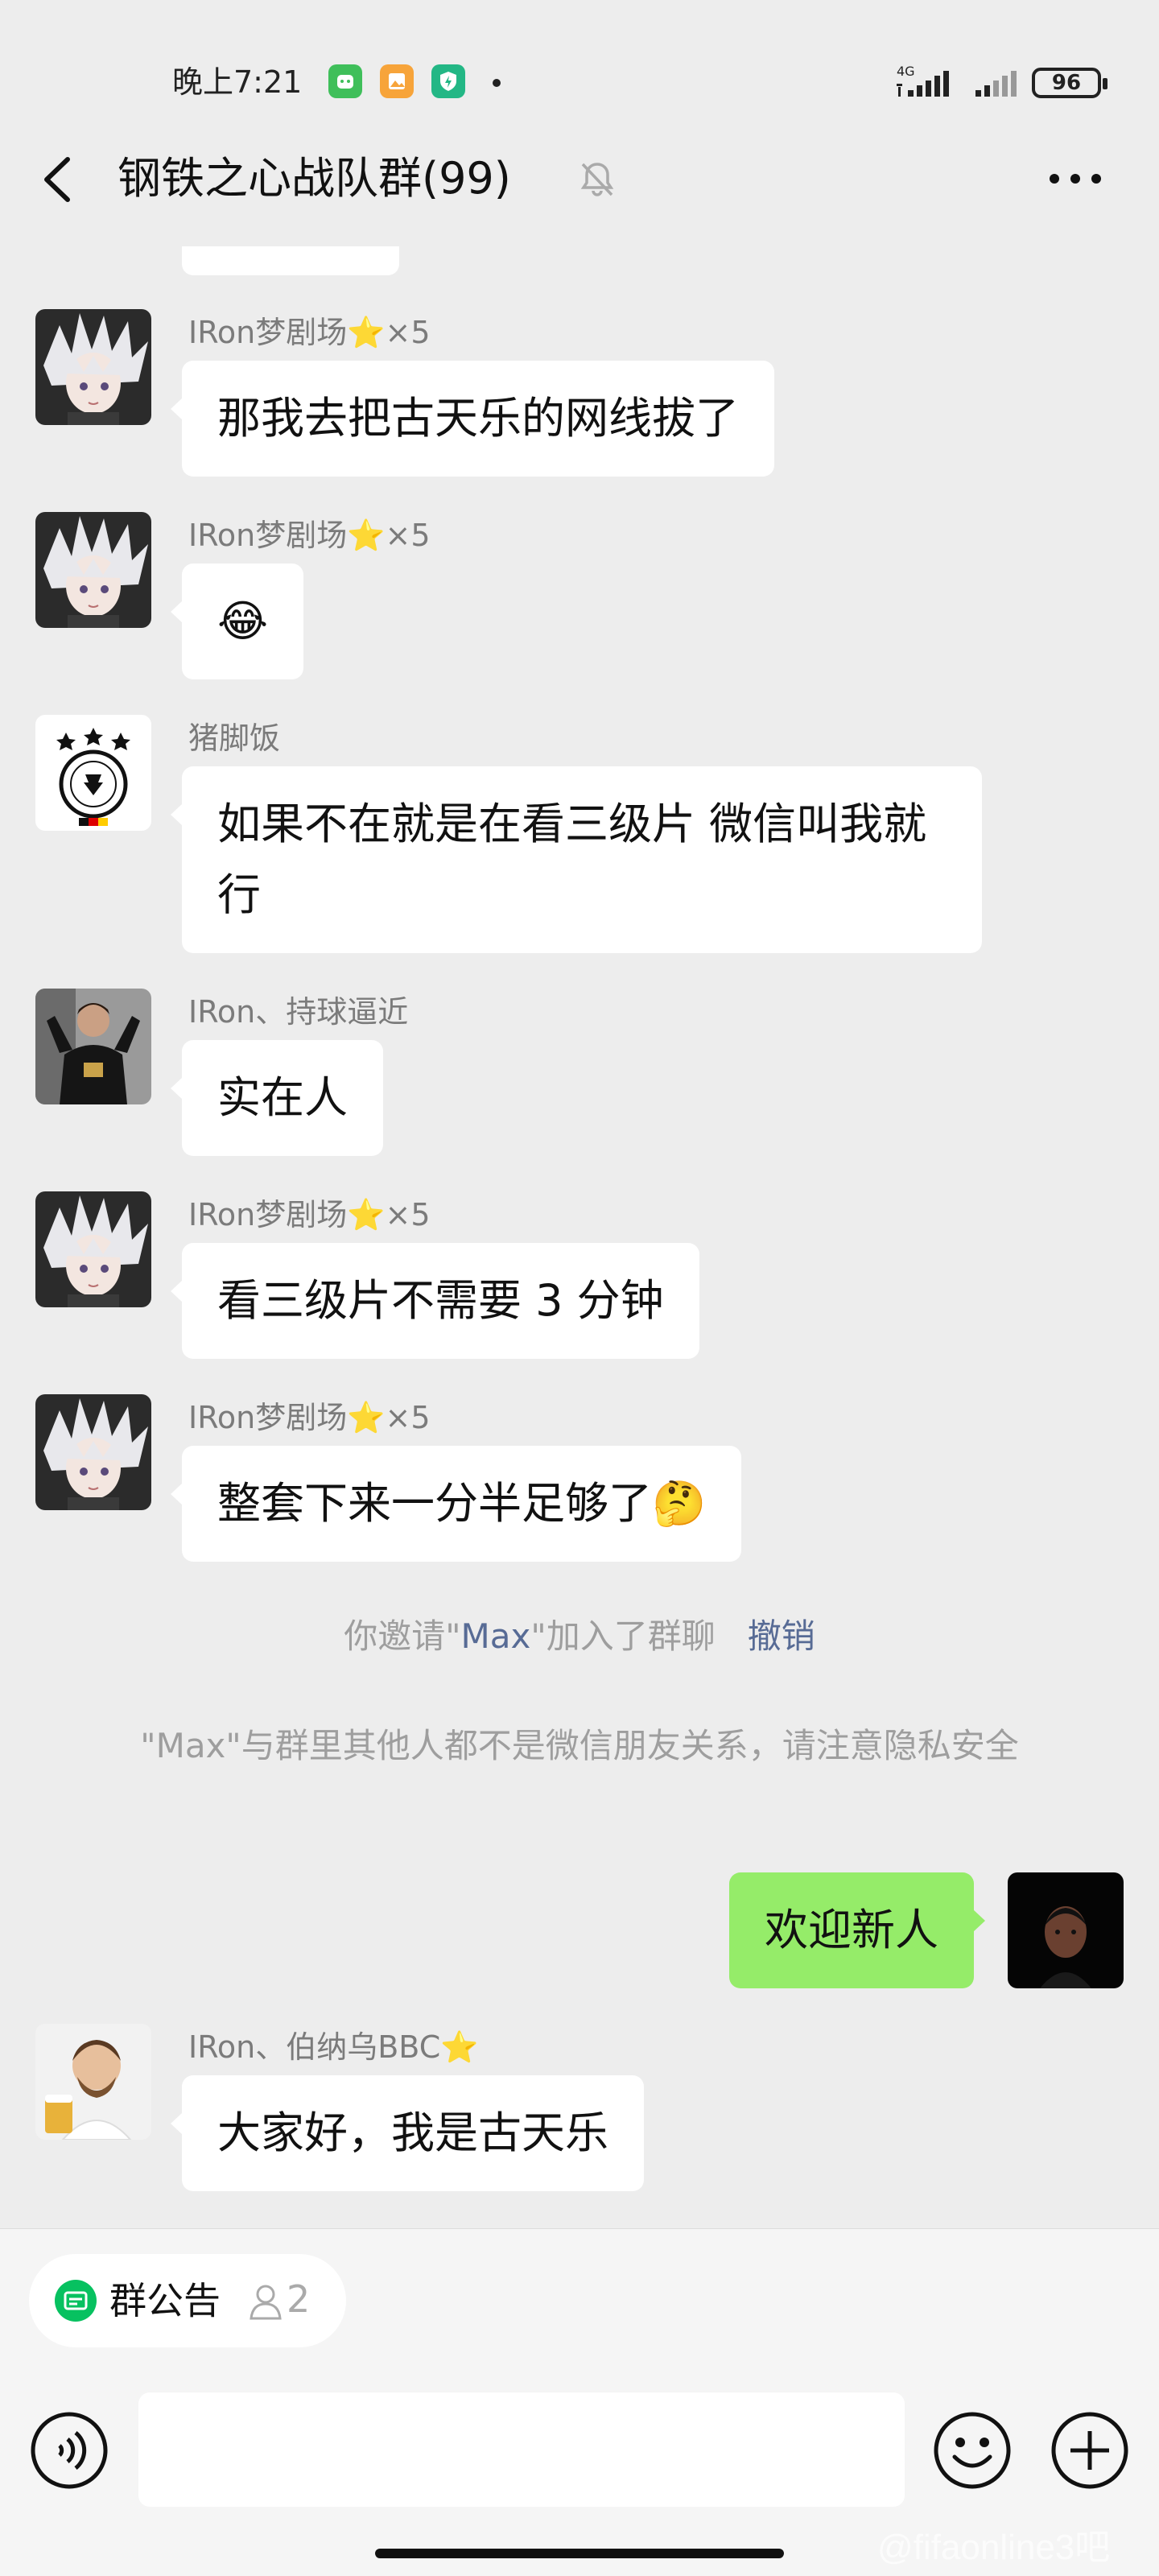  I want to click on status-time: 晚上7:21, so click(237, 82).